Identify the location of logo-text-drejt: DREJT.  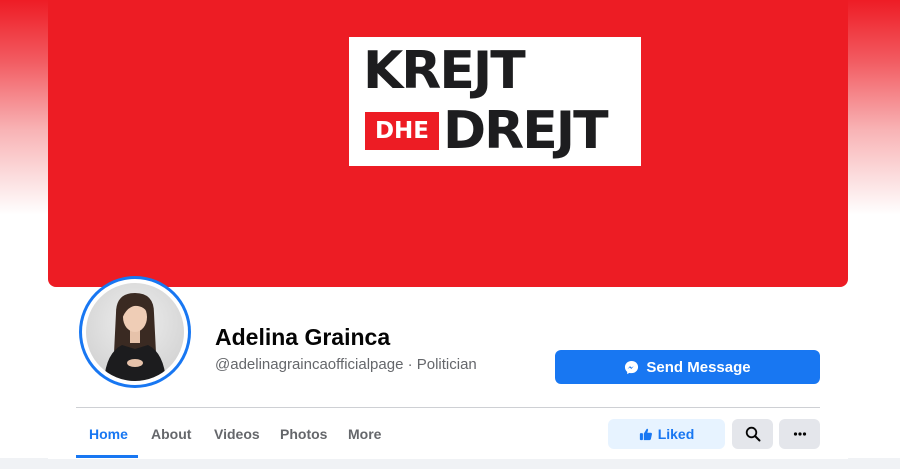
(526, 131).